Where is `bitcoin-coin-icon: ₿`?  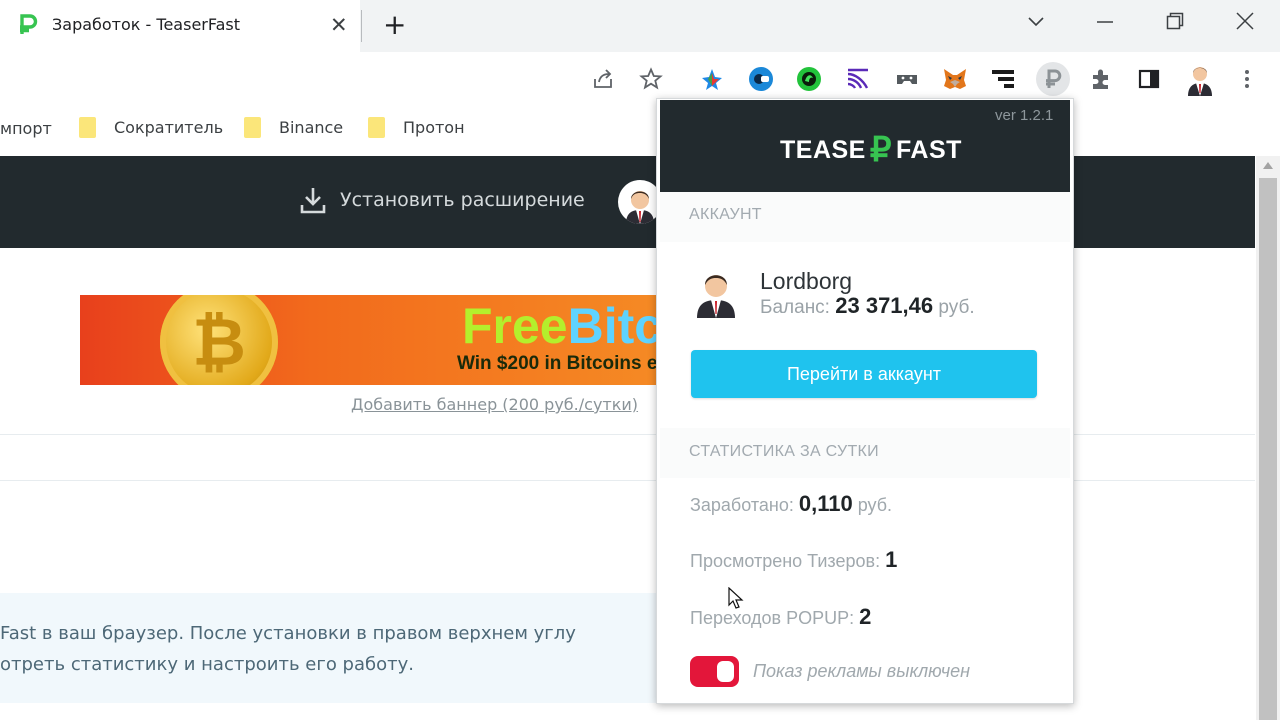 bitcoin-coin-icon: ₿ is located at coordinates (219, 340).